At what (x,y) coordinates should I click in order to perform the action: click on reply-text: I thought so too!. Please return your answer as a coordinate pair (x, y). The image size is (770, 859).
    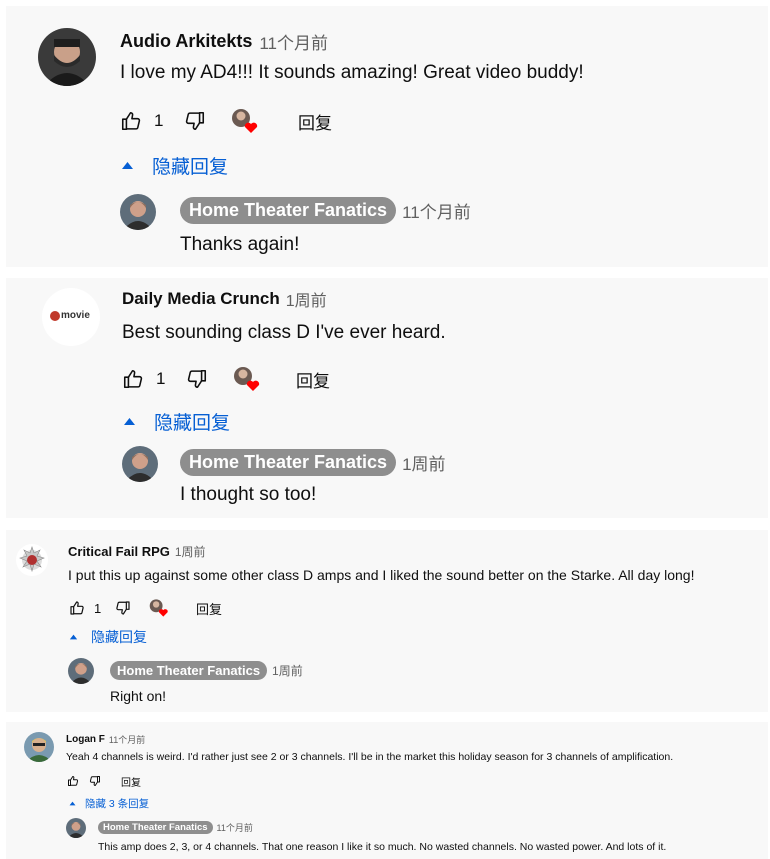
    Looking at the image, I should click on (248, 494).